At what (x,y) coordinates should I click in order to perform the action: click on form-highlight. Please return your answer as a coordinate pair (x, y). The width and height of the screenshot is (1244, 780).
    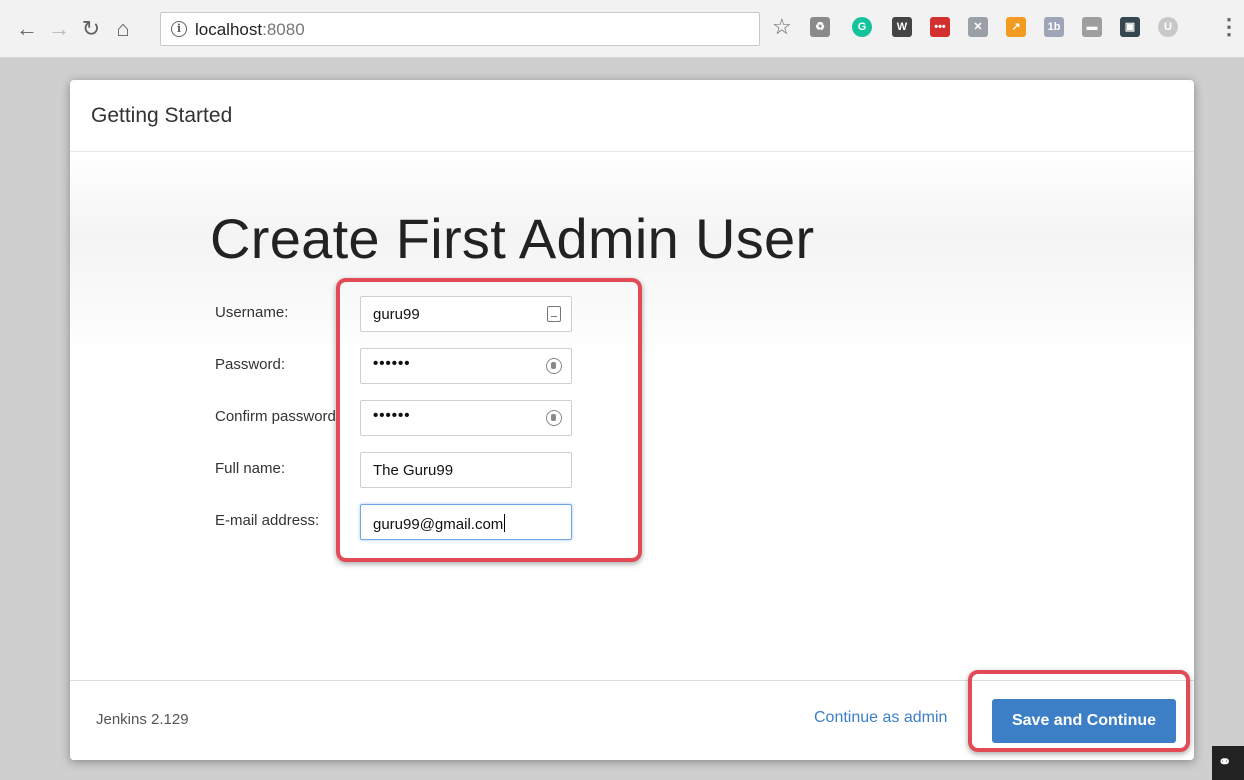
    Looking at the image, I should click on (489, 420).